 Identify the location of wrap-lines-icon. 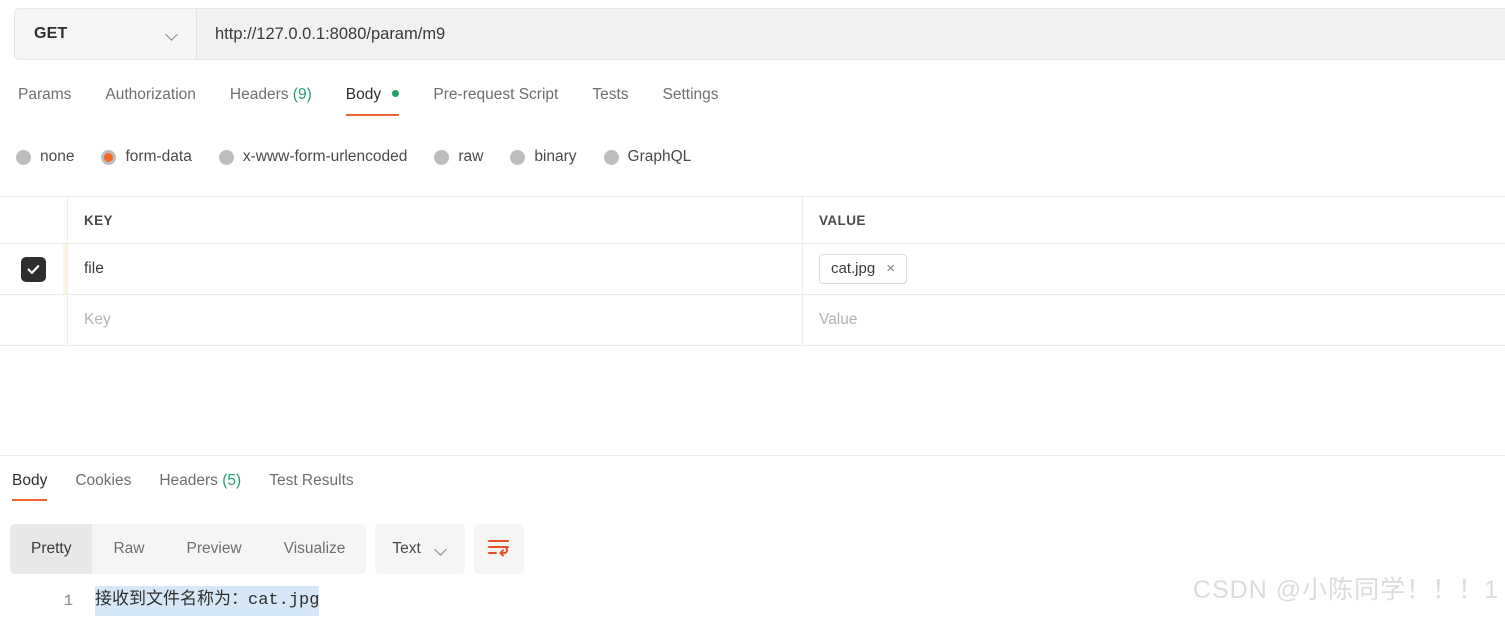
(498, 549).